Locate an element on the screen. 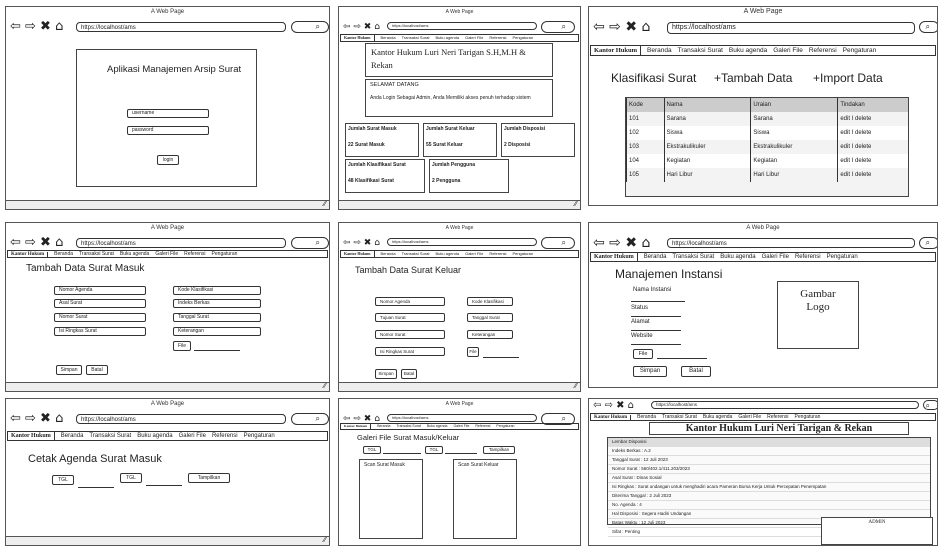  date-from-button: TGL is located at coordinates (63, 480).